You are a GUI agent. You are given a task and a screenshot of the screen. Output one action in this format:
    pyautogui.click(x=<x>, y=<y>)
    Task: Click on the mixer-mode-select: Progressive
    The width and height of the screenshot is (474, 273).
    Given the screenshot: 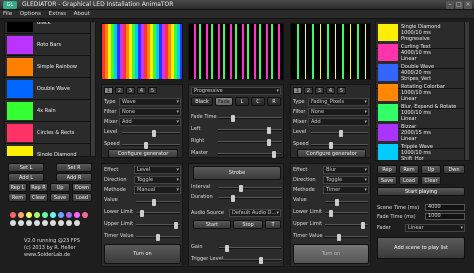 What is the action you would take?
    pyautogui.click(x=236, y=91)
    